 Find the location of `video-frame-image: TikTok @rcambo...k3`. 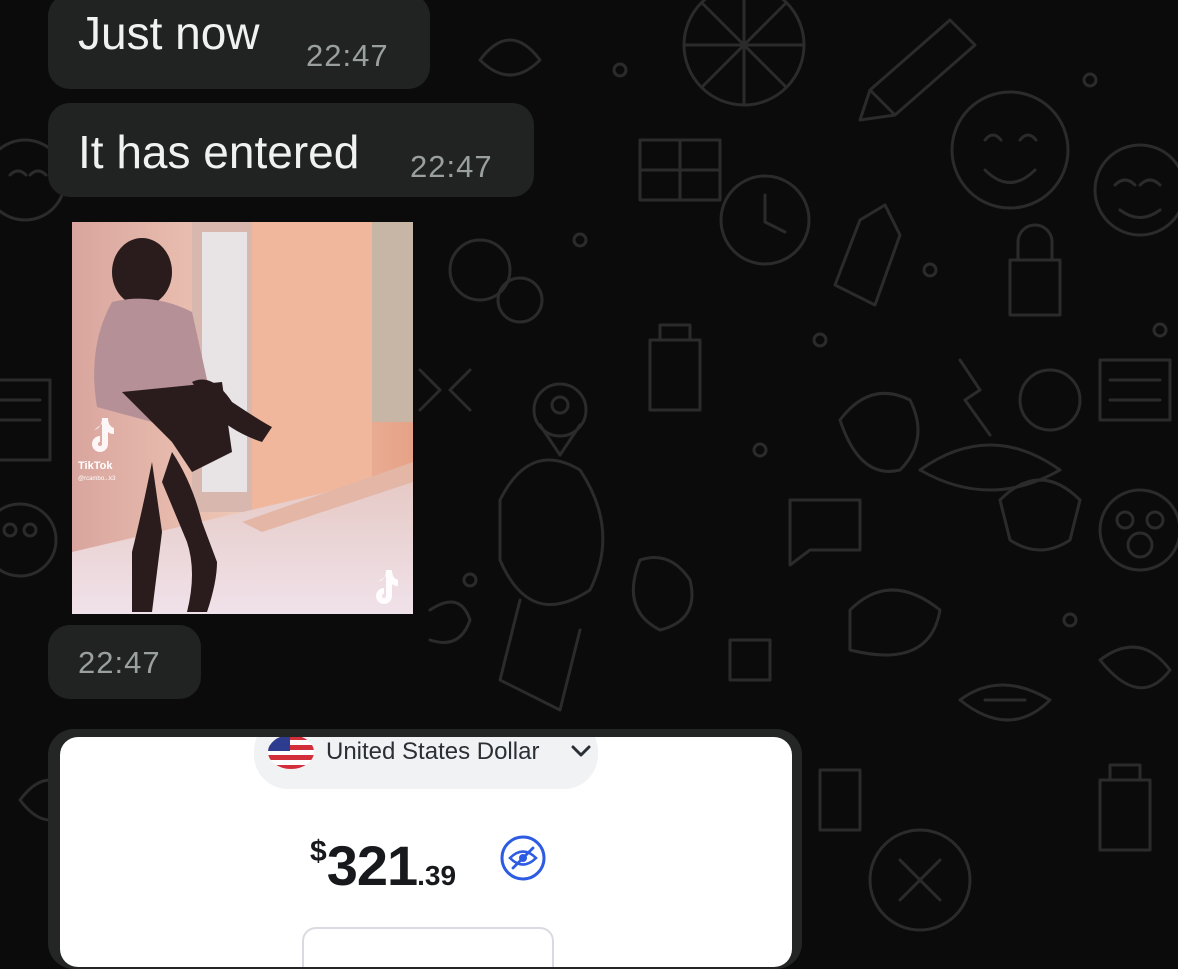

video-frame-image: TikTok @rcambo...k3 is located at coordinates (242, 418).